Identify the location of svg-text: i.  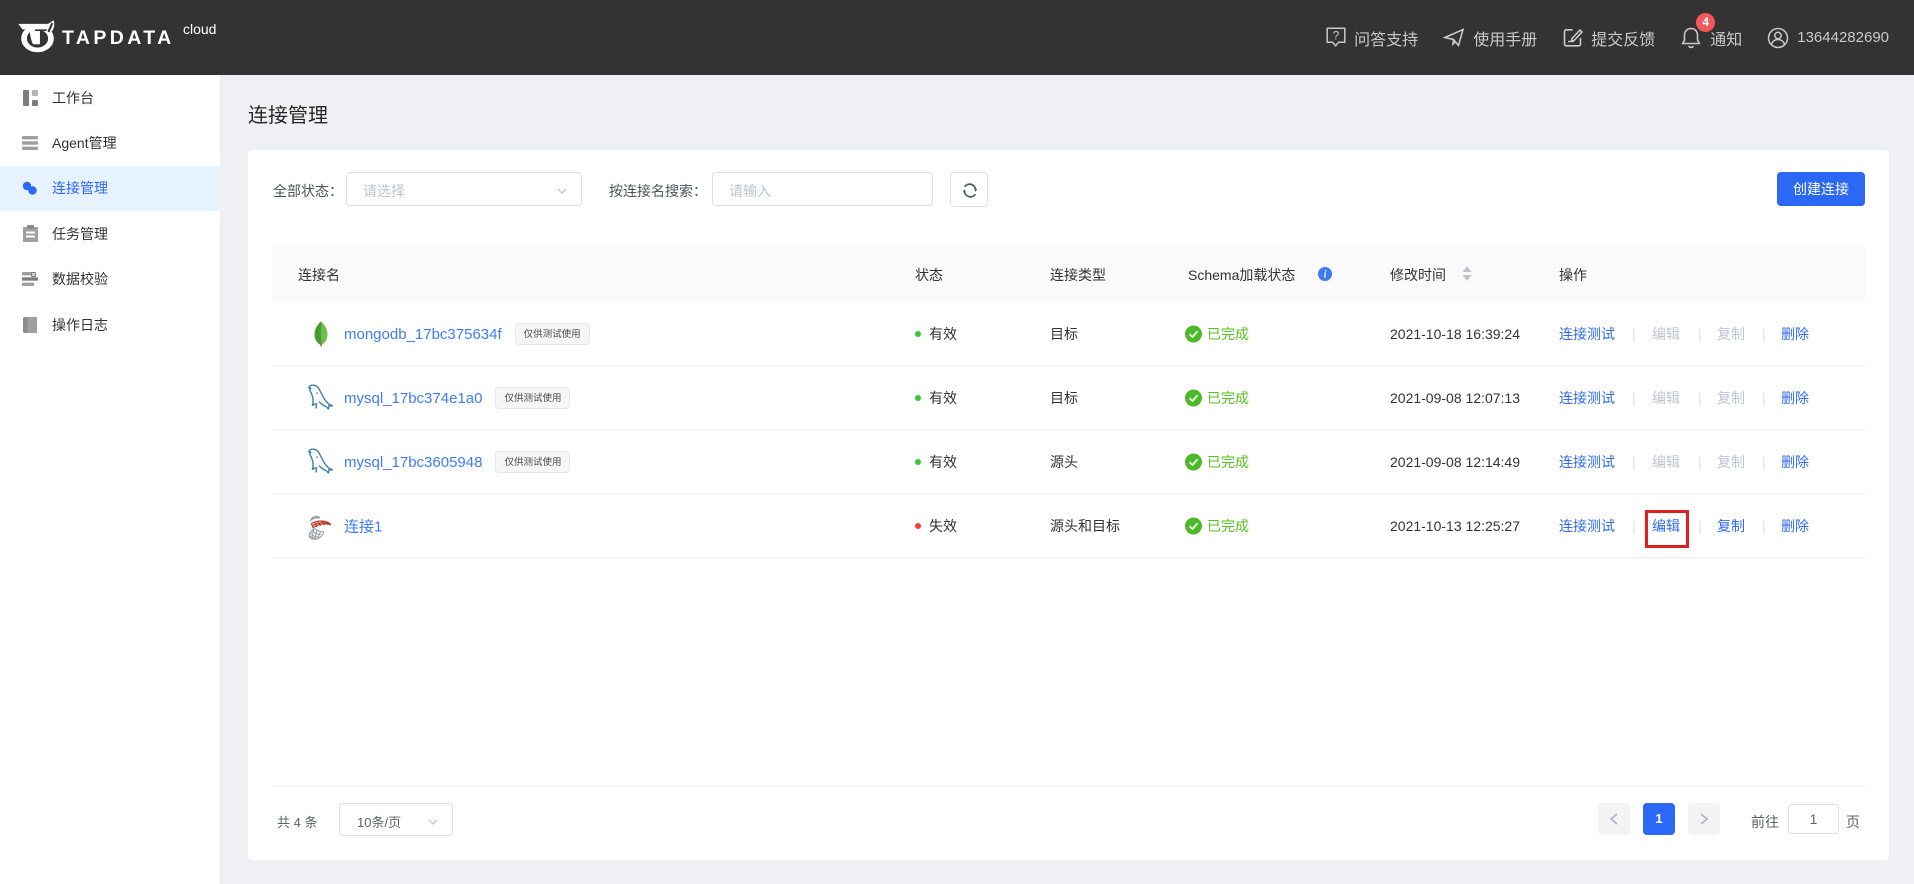
(1325, 275).